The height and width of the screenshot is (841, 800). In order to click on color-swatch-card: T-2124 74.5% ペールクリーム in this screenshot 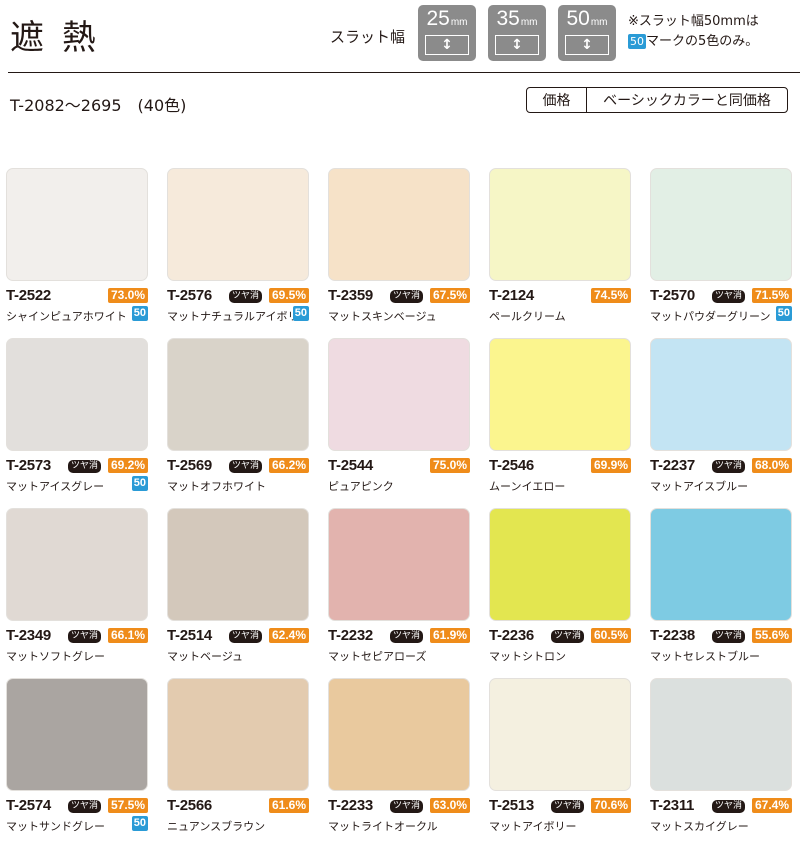, I will do `click(560, 248)`.